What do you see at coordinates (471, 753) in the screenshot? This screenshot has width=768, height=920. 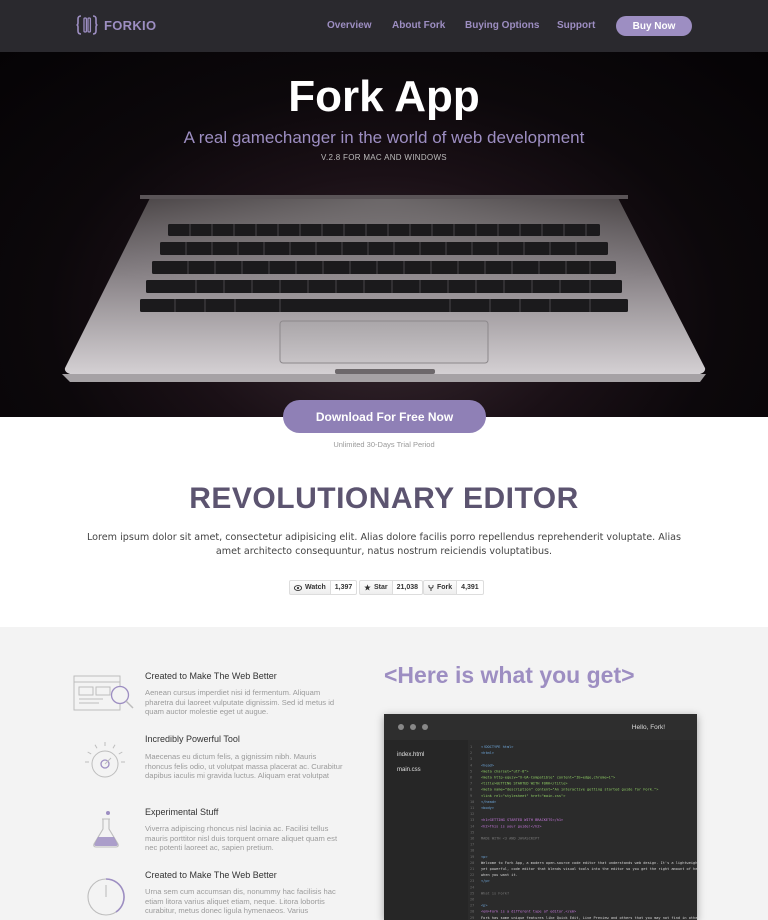 I see `code-line-number: 2` at bounding box center [471, 753].